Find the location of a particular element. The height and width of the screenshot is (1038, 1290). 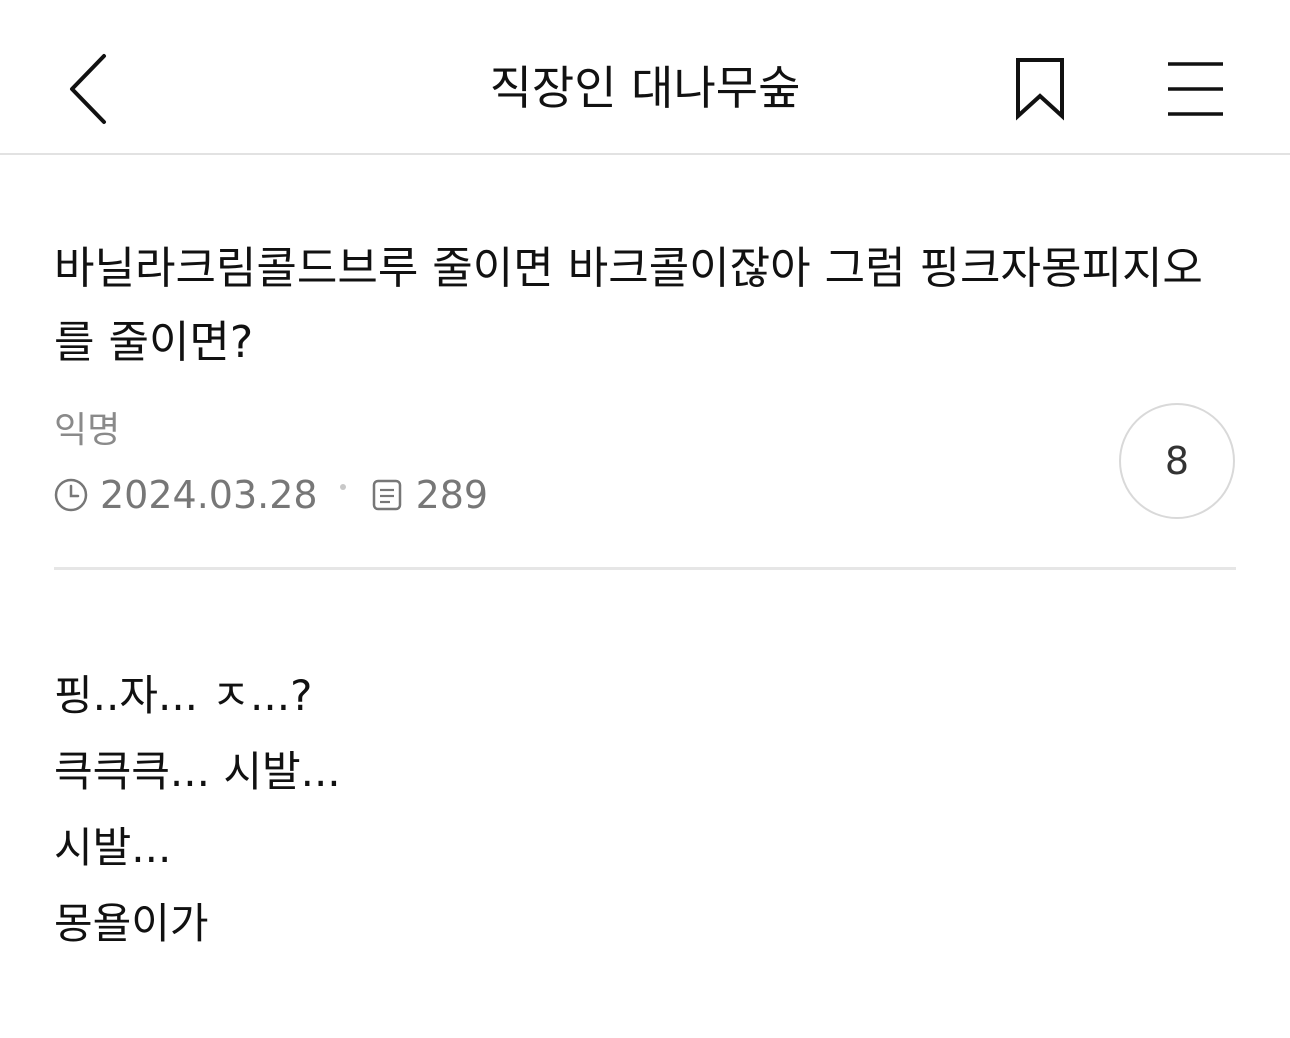

post-date: 2024.03.28 is located at coordinates (209, 495).